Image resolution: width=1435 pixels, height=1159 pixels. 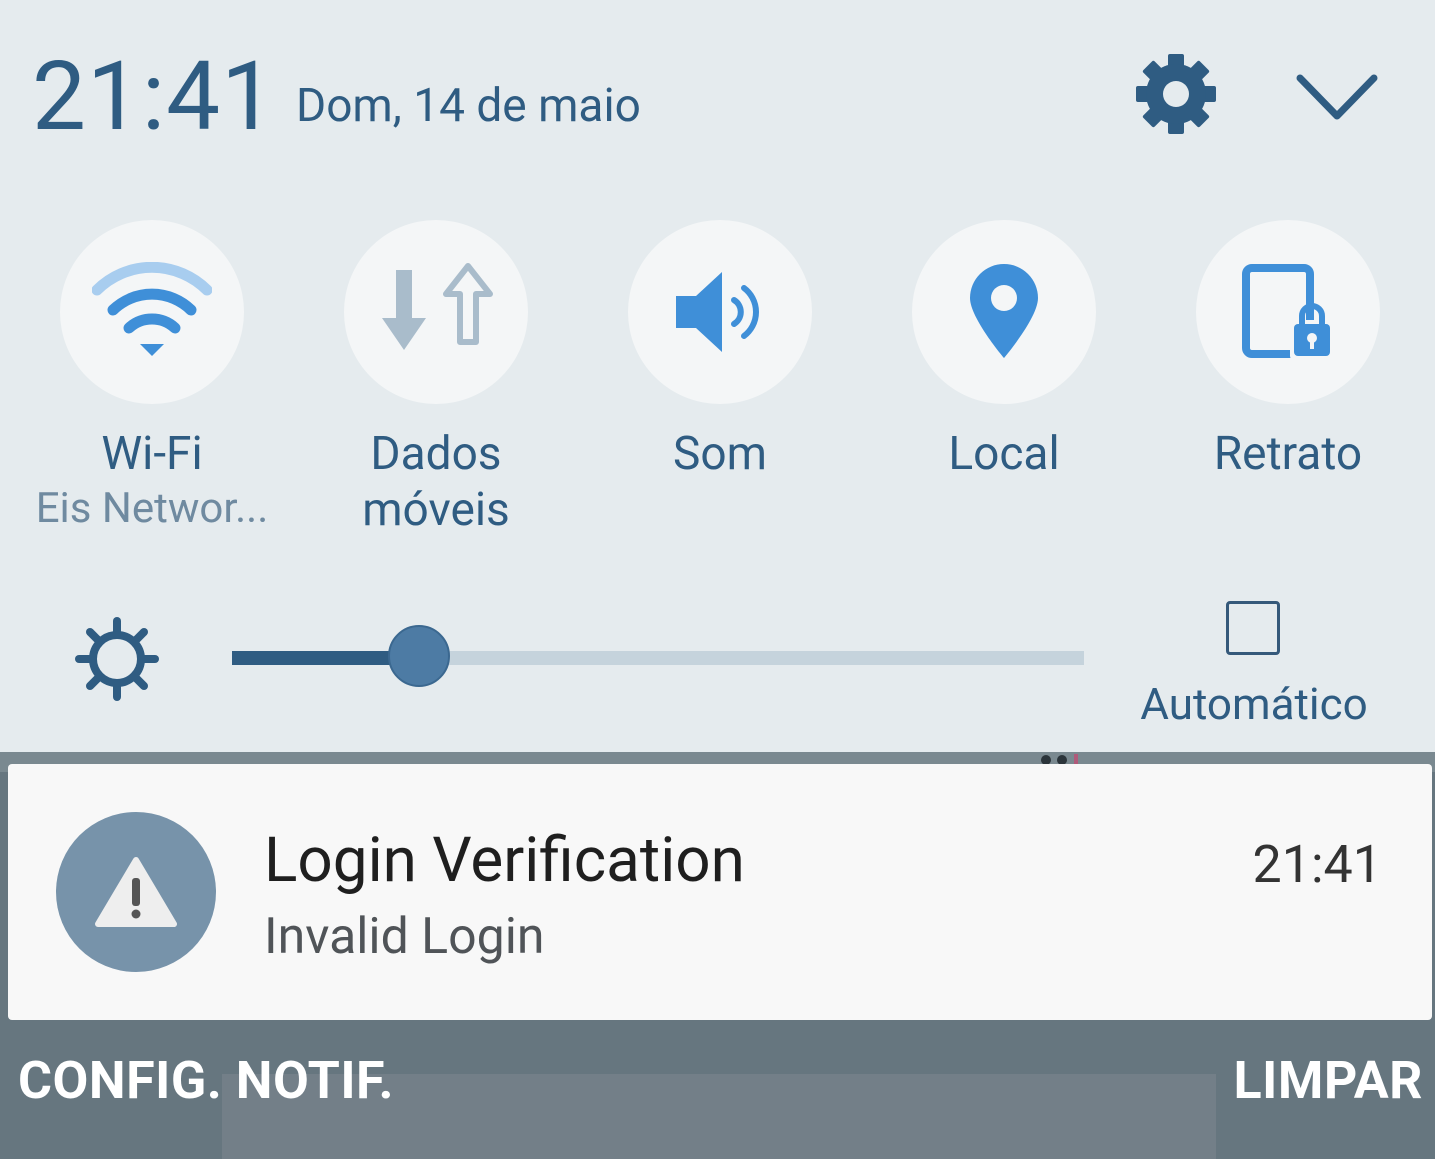 What do you see at coordinates (154, 97) in the screenshot?
I see `clock: 21:41` at bounding box center [154, 97].